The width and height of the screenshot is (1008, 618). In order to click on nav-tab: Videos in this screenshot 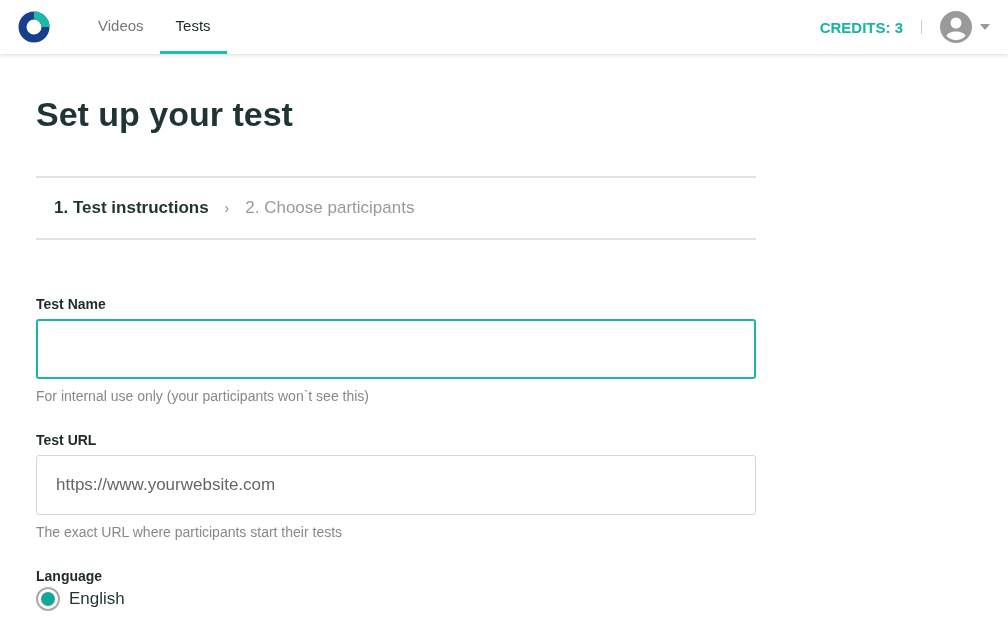, I will do `click(121, 27)`.